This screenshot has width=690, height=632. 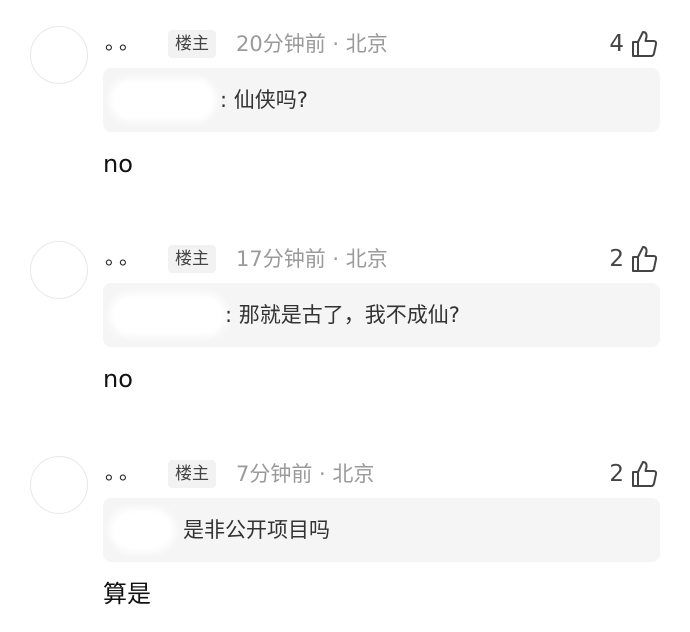 I want to click on reply-text: 算是, so click(x=127, y=594).